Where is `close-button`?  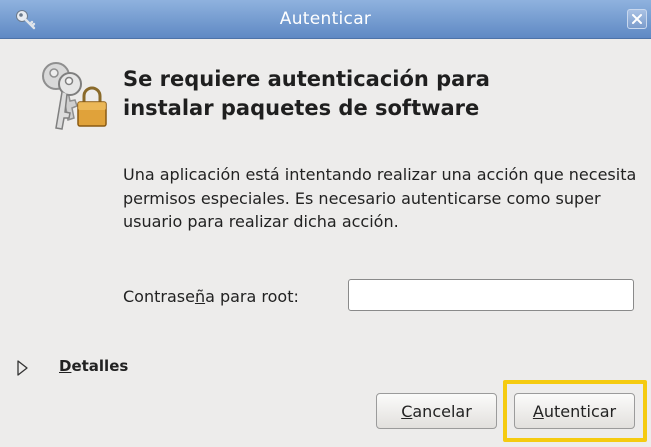 close-button is located at coordinates (637, 19).